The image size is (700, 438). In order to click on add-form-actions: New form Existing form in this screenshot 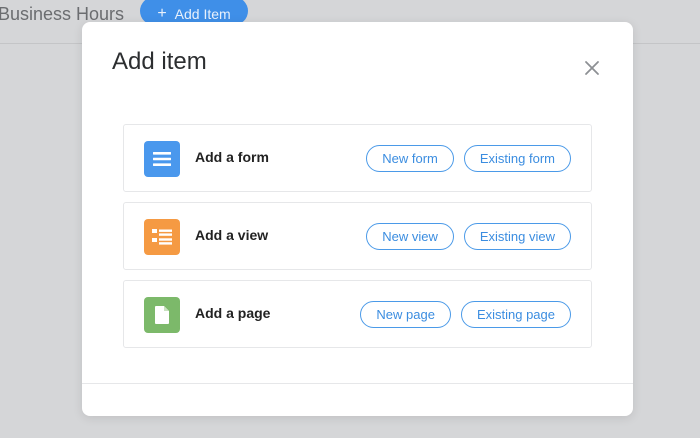, I will do `click(468, 158)`.